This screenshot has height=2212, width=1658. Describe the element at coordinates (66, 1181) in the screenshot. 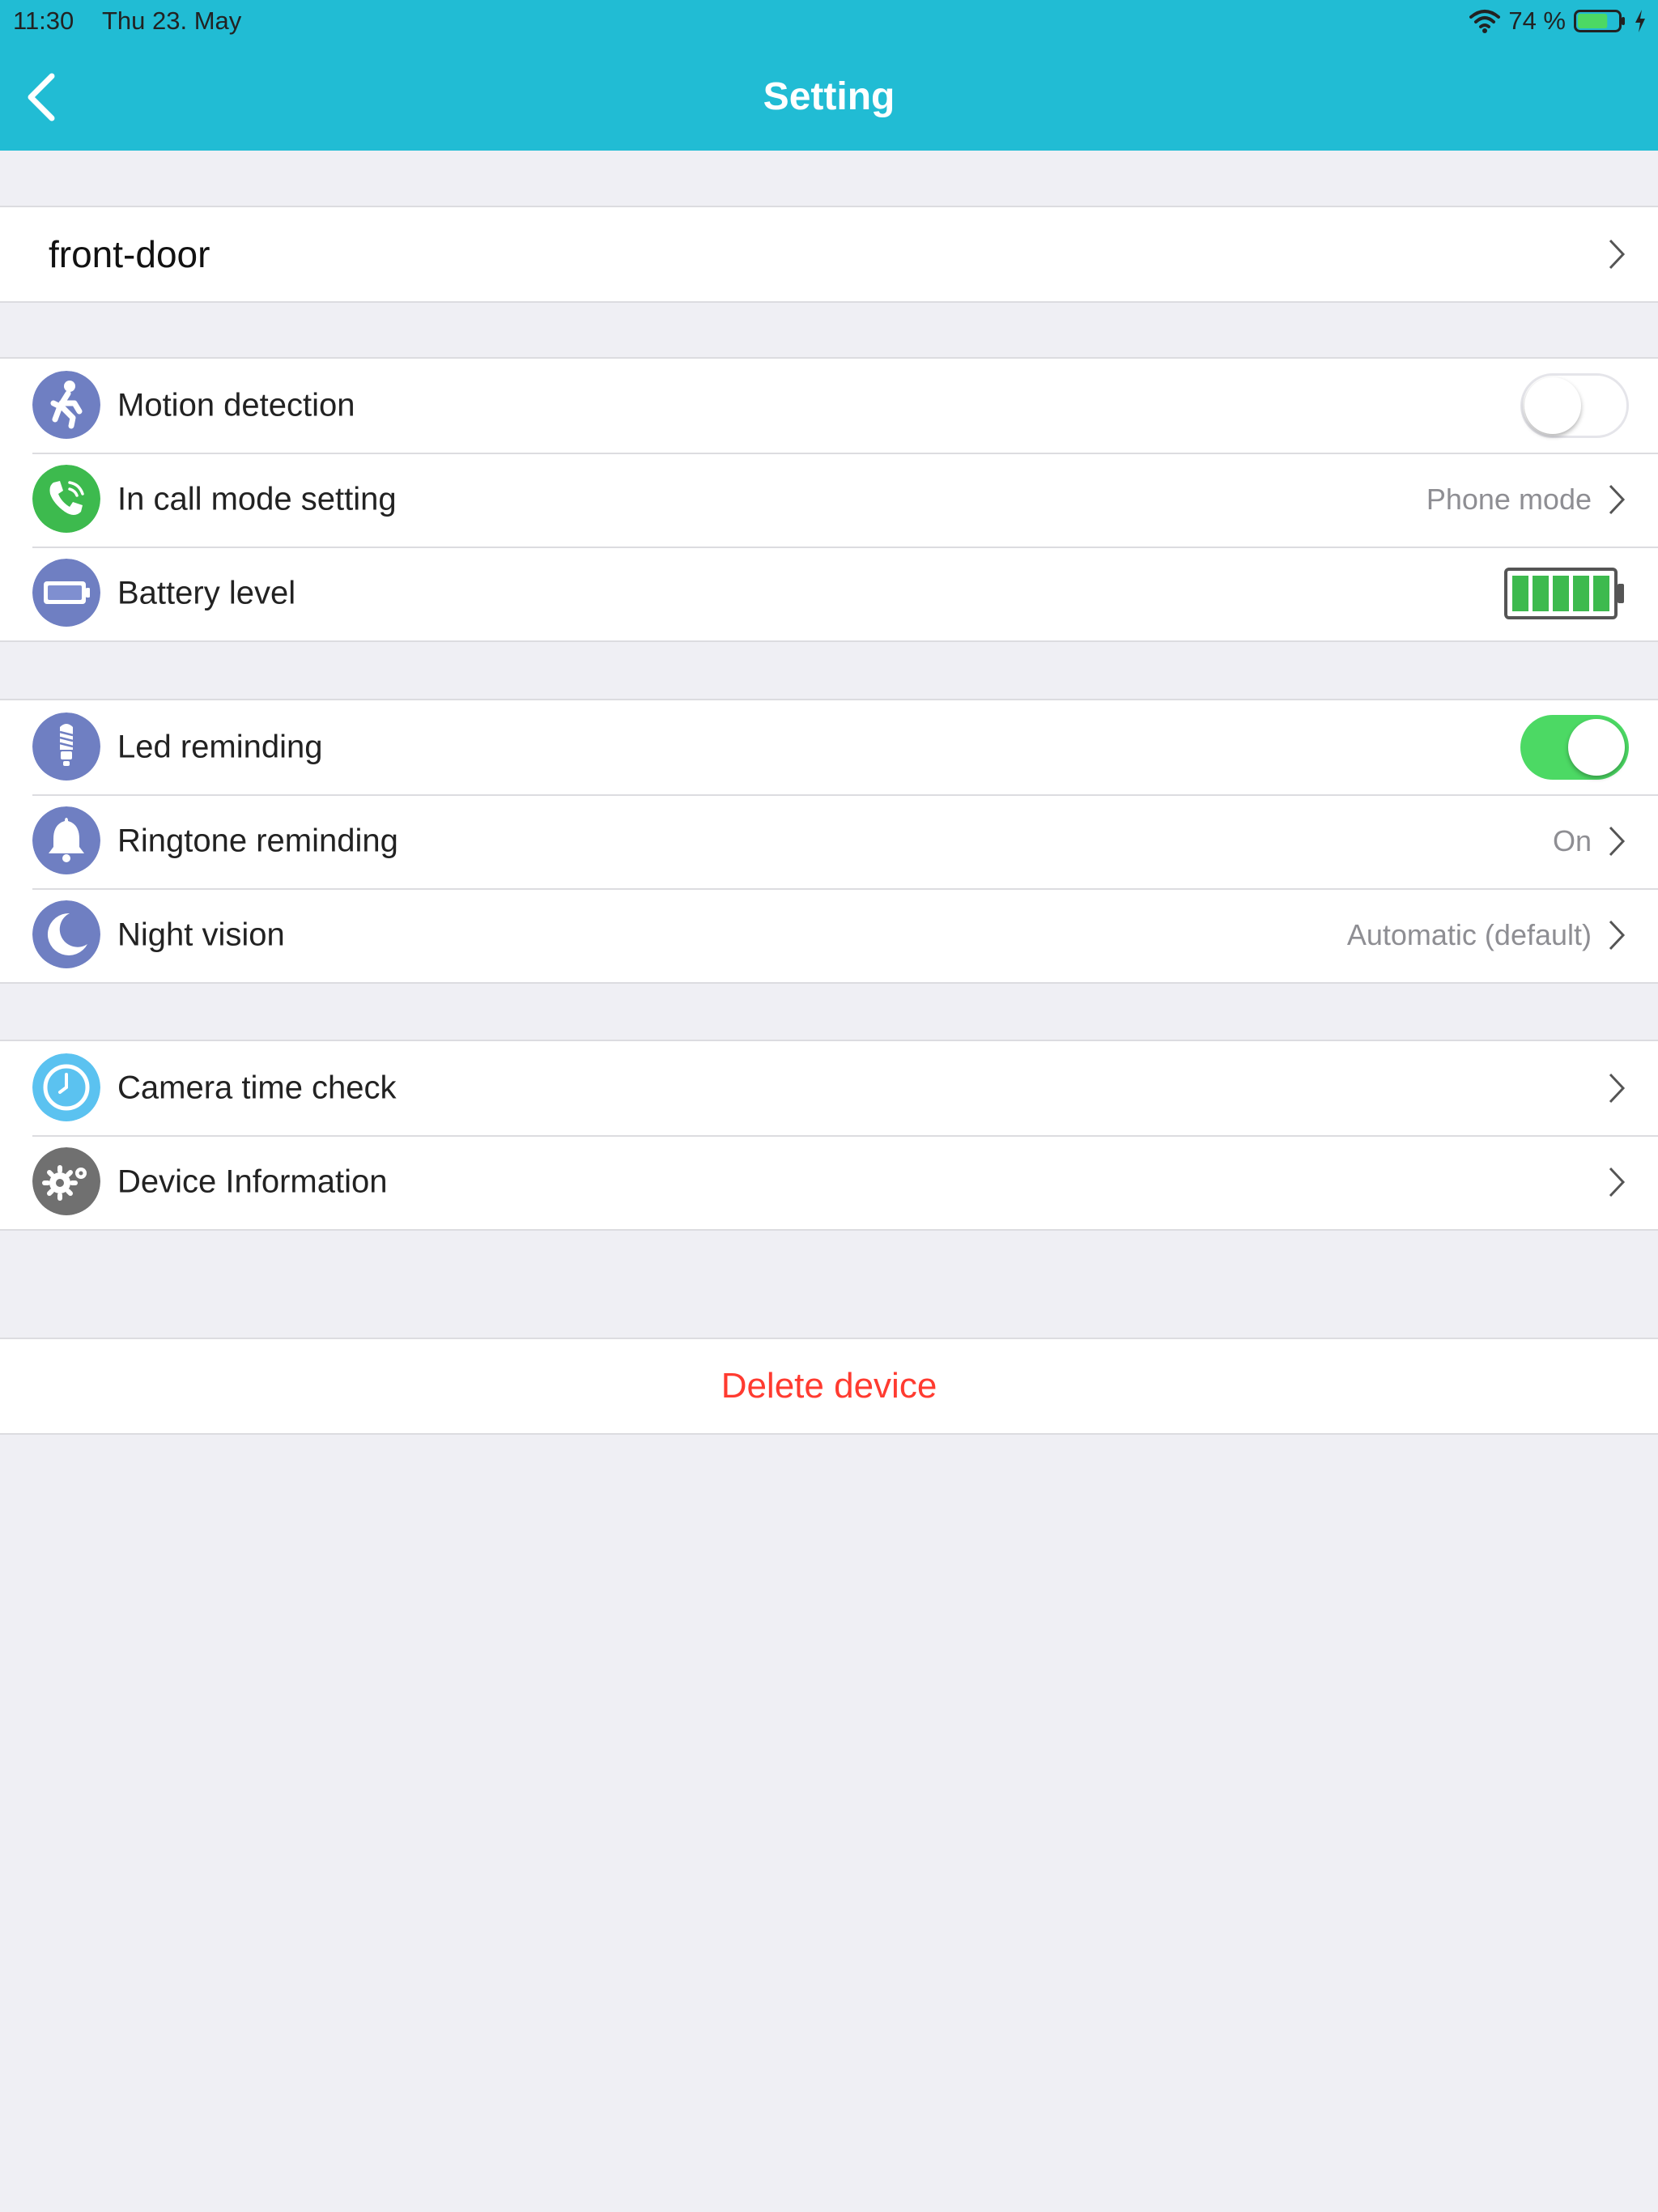

I see `gears-icon` at that location.